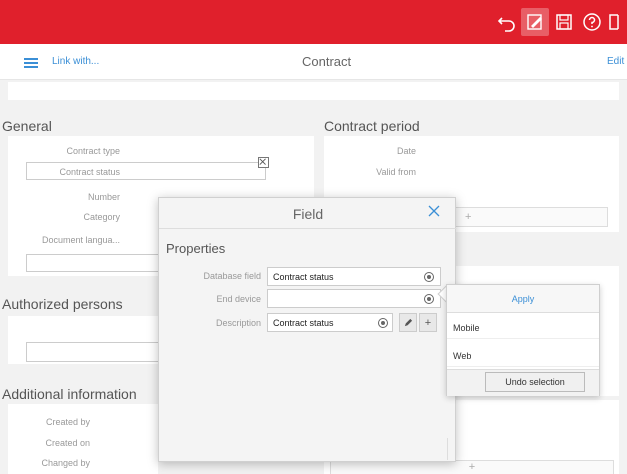 Image resolution: width=627 pixels, height=474 pixels. What do you see at coordinates (527, 217) in the screenshot?
I see `contract-period-add-button: +` at bounding box center [527, 217].